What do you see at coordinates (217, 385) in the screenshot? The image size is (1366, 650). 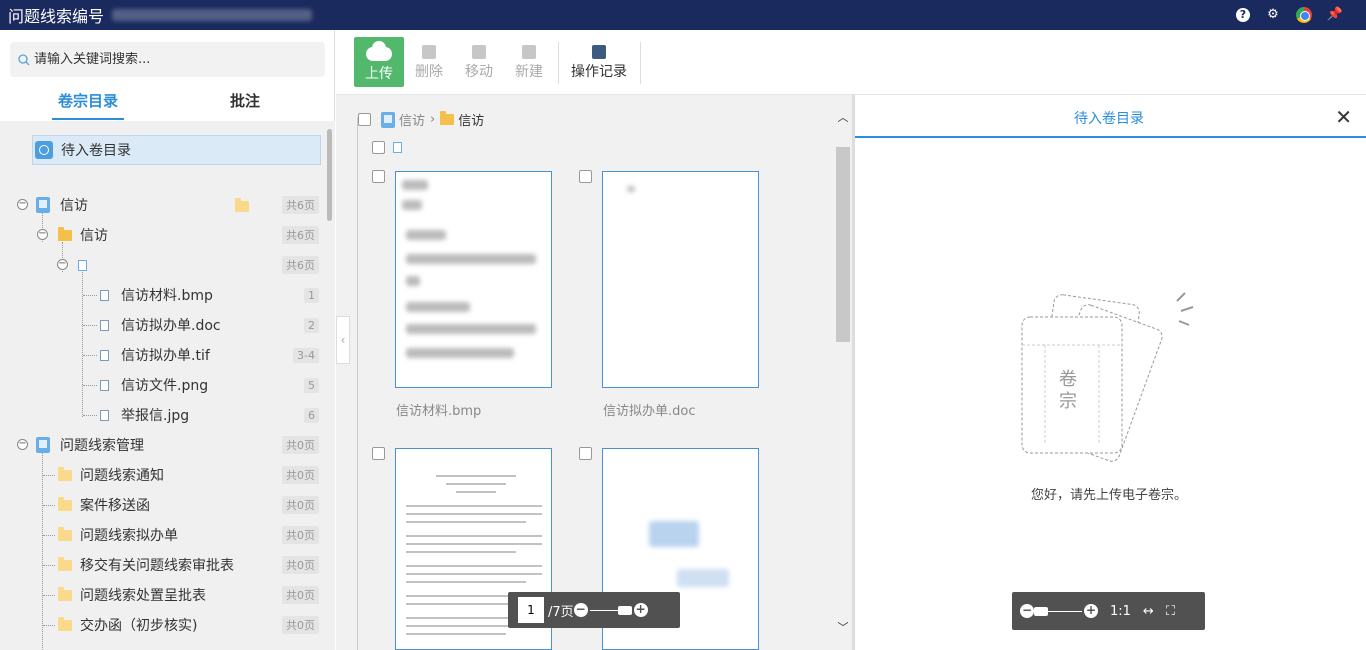 I see `tree-file-item: 信访文件.png 5` at bounding box center [217, 385].